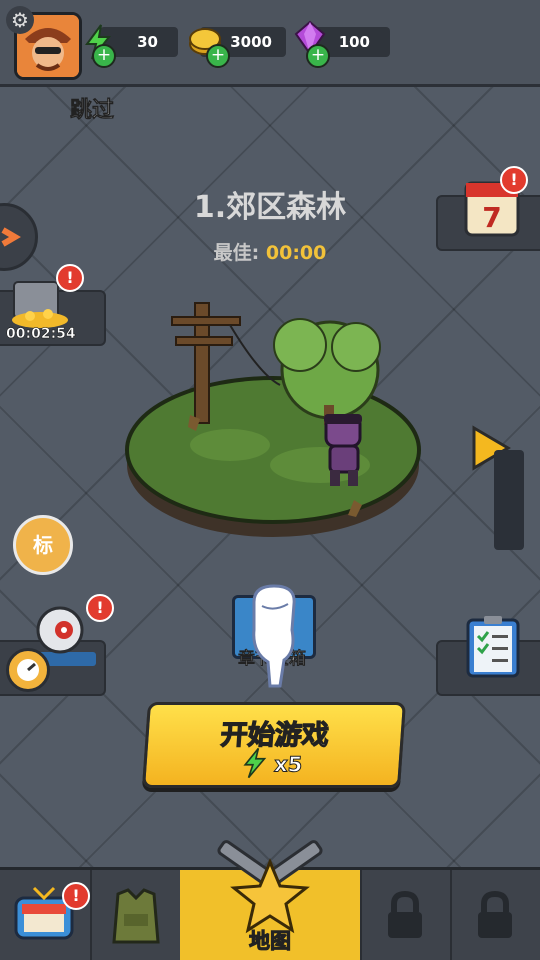 The image size is (540, 960). I want to click on shop-alert-badge: !, so click(76, 896).